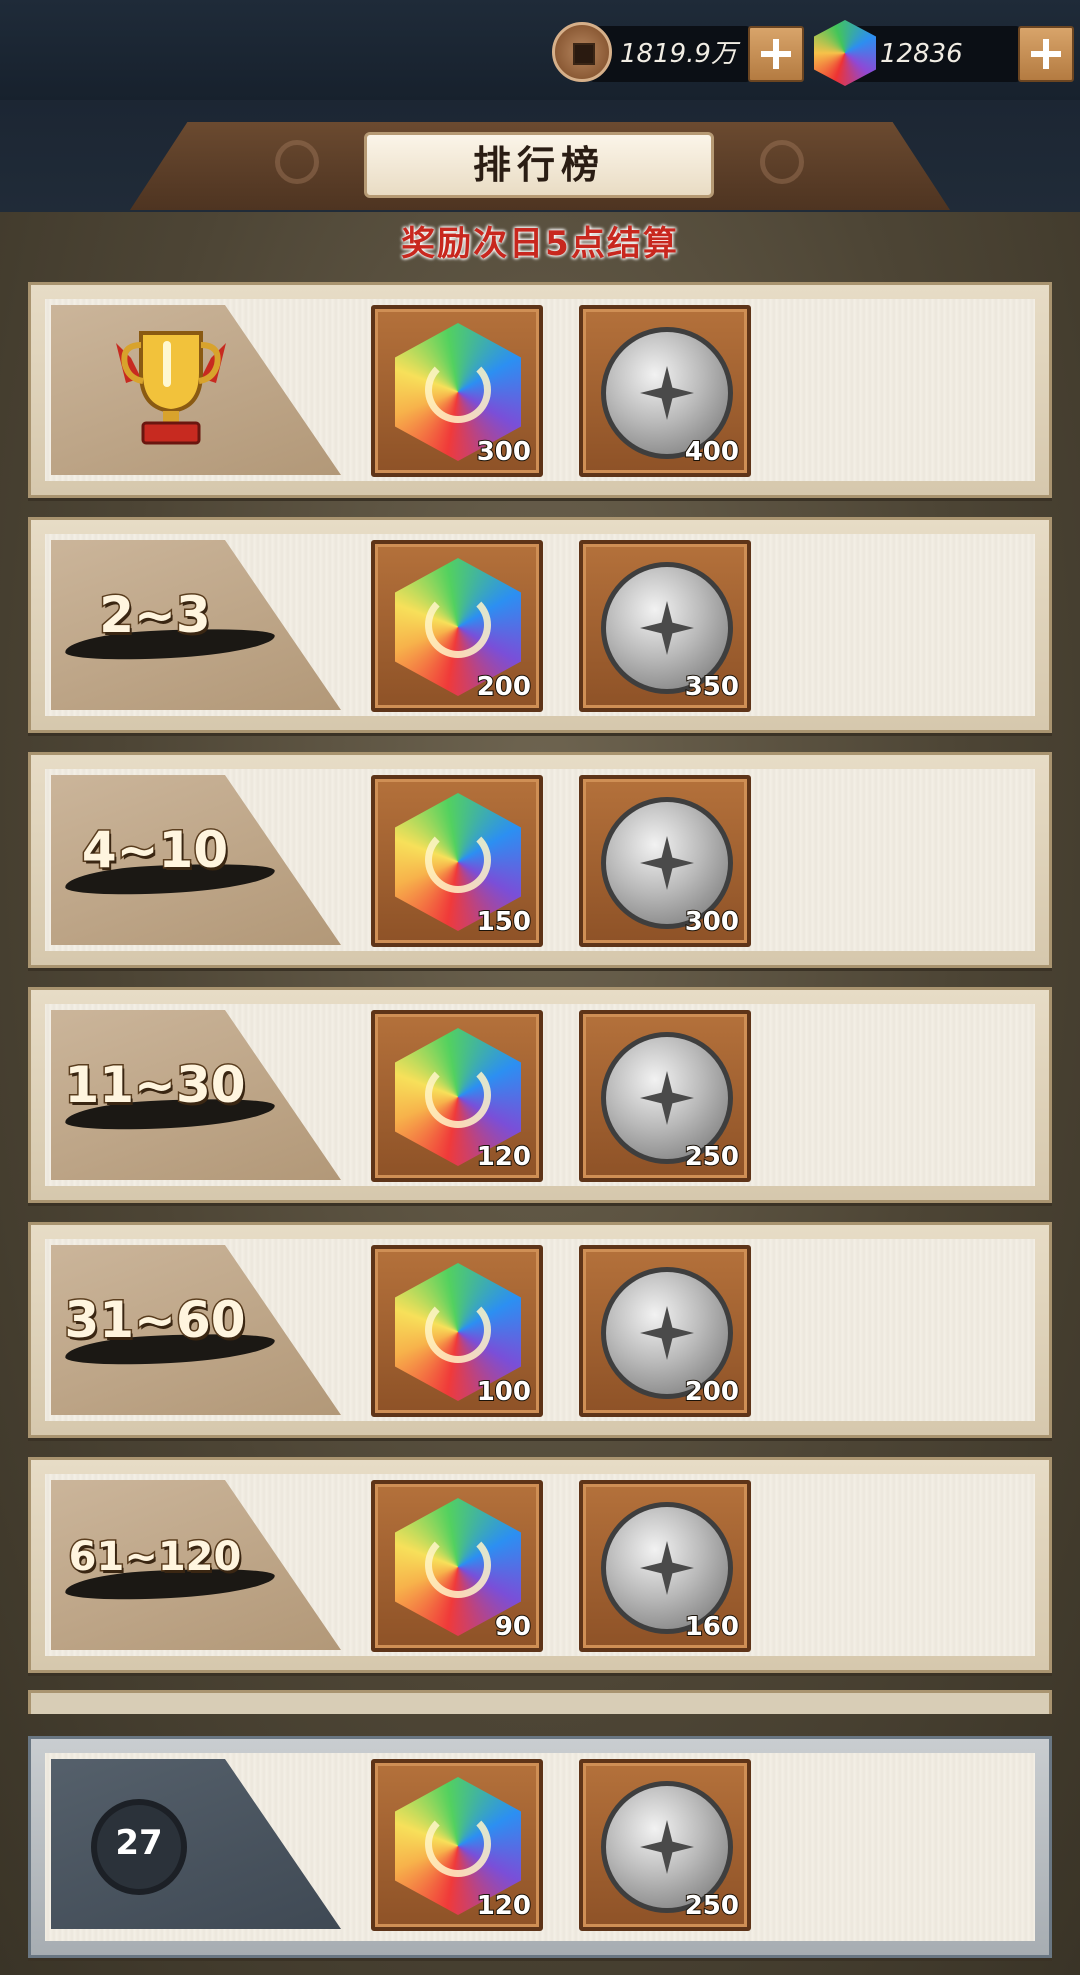 Image resolution: width=1080 pixels, height=1975 pixels. I want to click on reward-row: 61~120 90 160, so click(540, 1565).